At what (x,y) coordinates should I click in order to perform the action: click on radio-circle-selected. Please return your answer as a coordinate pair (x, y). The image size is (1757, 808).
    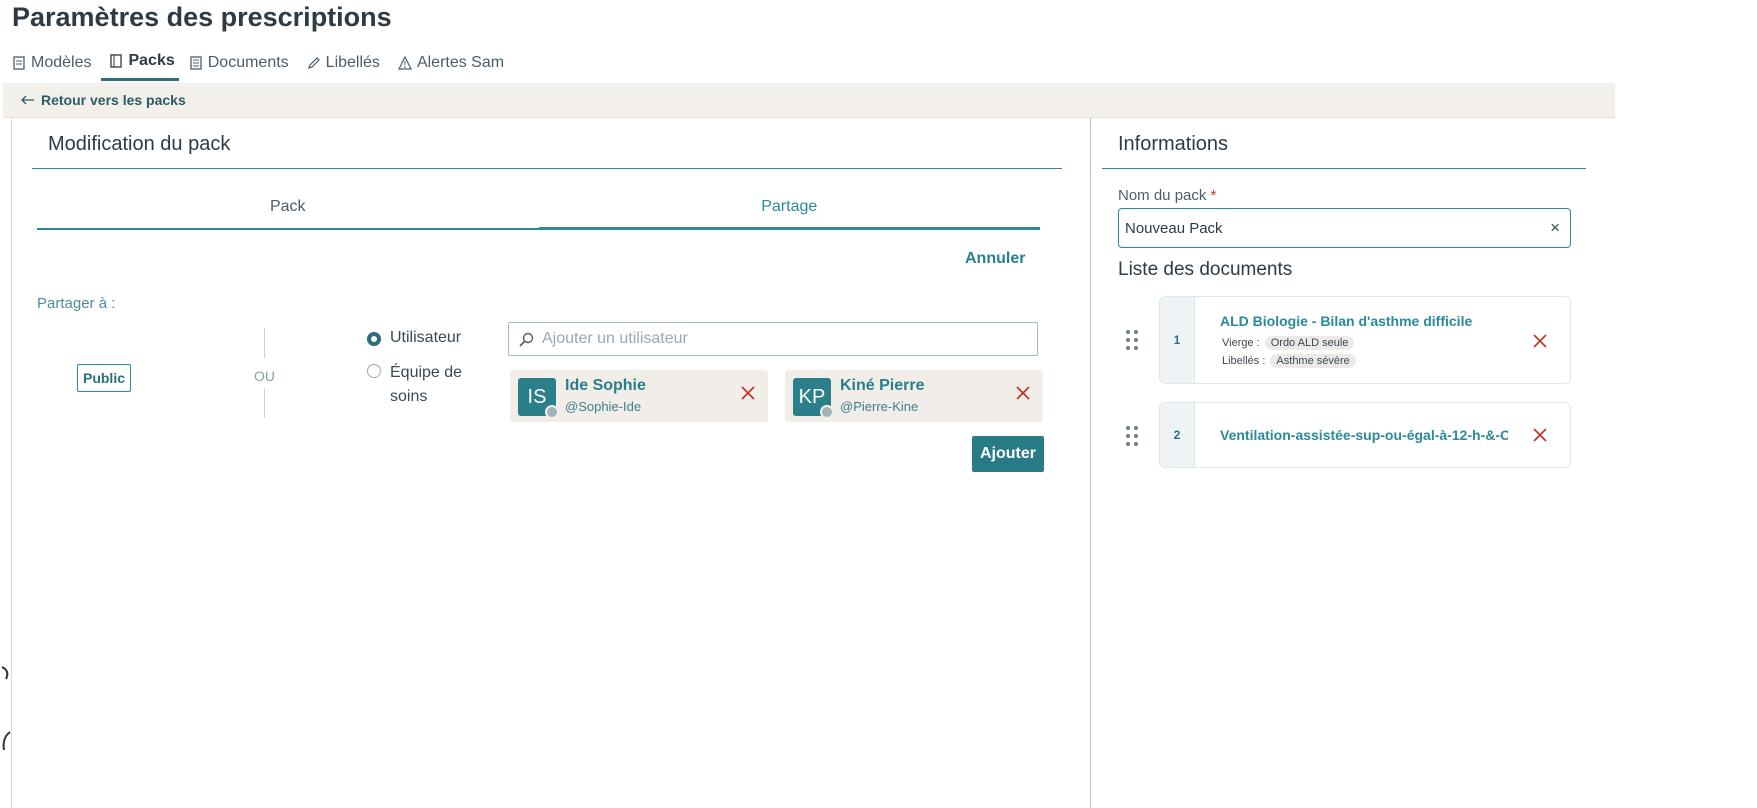
    Looking at the image, I should click on (374, 339).